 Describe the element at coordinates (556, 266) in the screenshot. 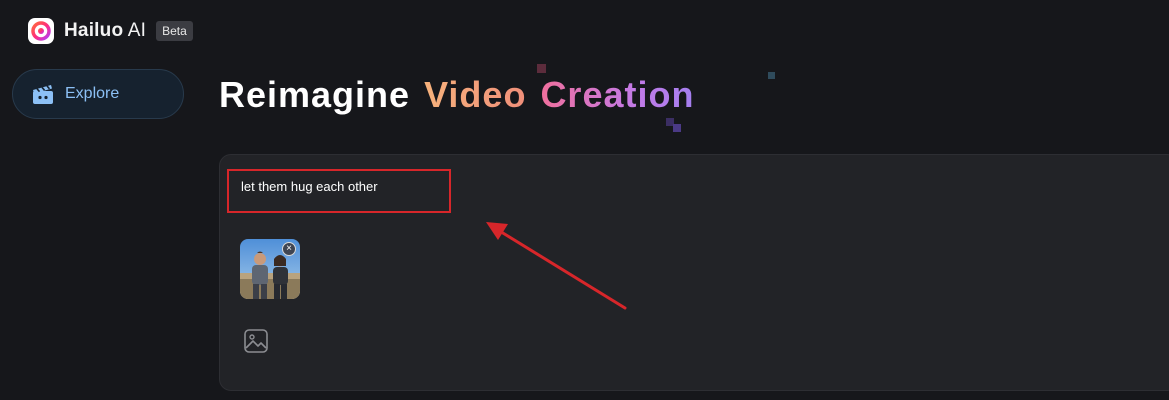

I see `annotation-arrow` at that location.